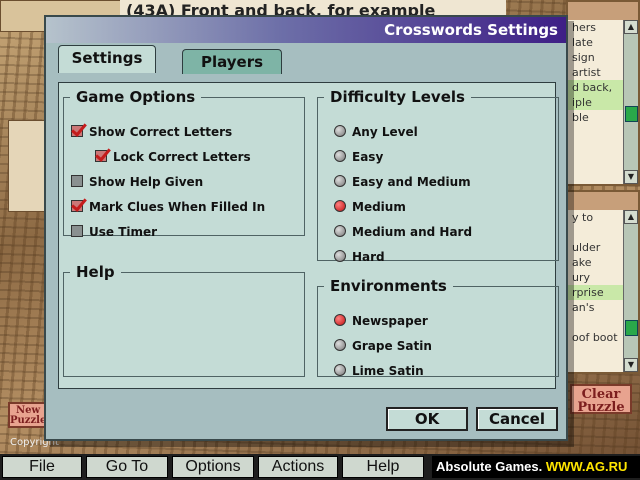 This screenshot has height=480, width=640. What do you see at coordinates (306, 30) in the screenshot?
I see `dialog-title: Crosswords Settings` at bounding box center [306, 30].